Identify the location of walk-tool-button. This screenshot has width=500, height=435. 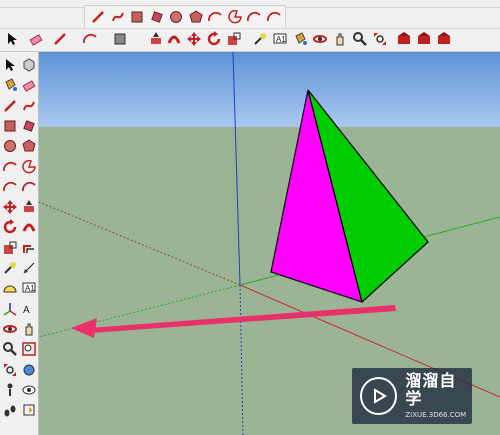
(10, 410).